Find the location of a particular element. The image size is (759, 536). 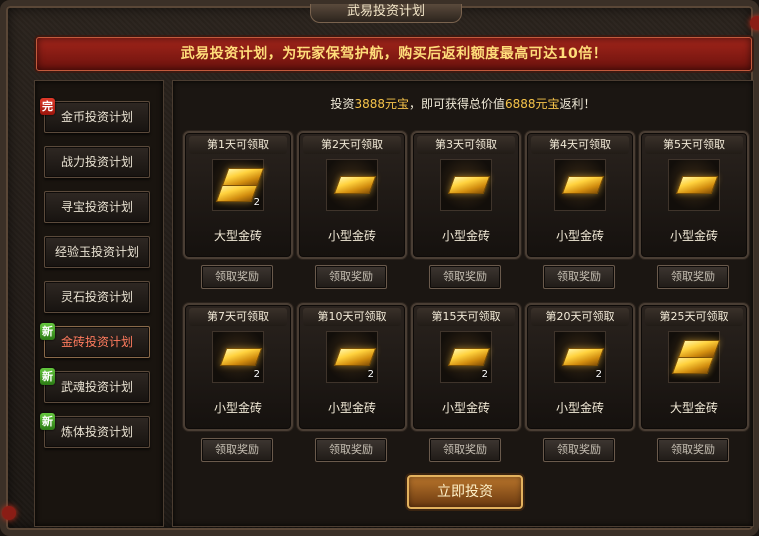

reward-card: 第20天可领取 2 小型金砖 is located at coordinates (580, 367).